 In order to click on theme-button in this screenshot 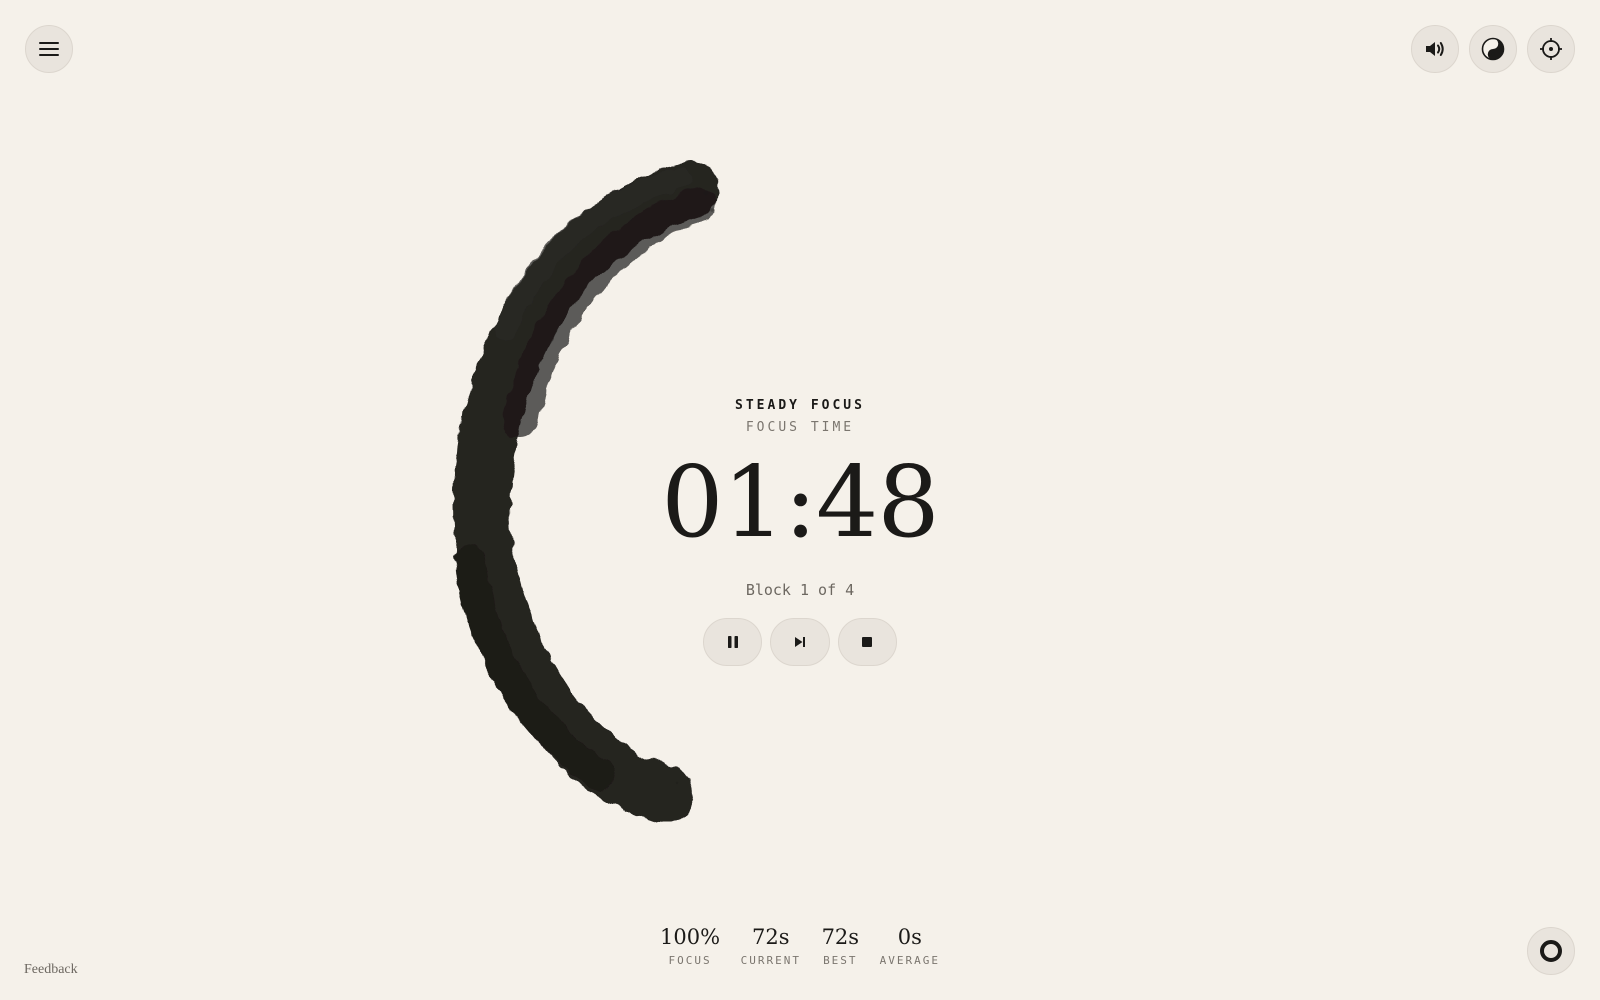, I will do `click(1493, 49)`.